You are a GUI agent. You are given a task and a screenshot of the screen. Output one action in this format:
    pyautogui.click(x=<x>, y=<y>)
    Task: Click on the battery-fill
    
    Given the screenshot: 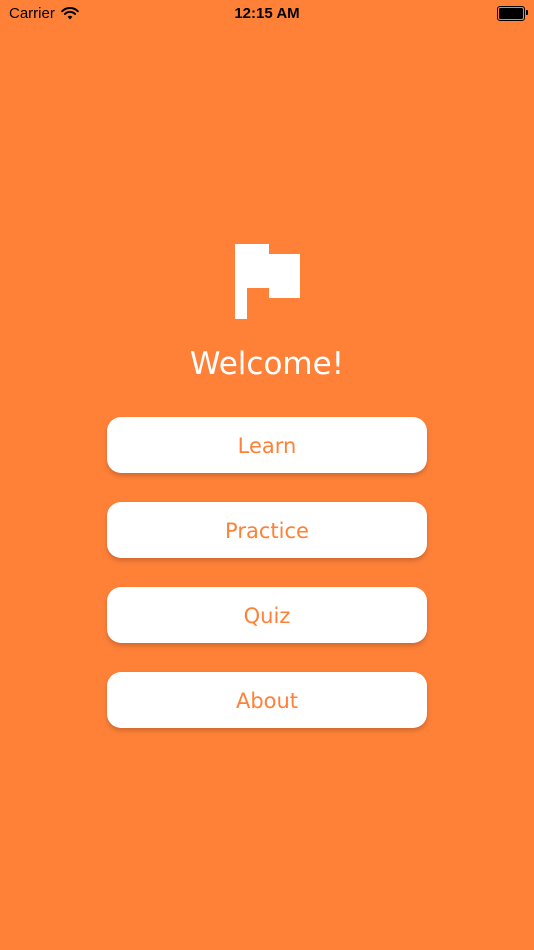 What is the action you would take?
    pyautogui.click(x=511, y=13)
    